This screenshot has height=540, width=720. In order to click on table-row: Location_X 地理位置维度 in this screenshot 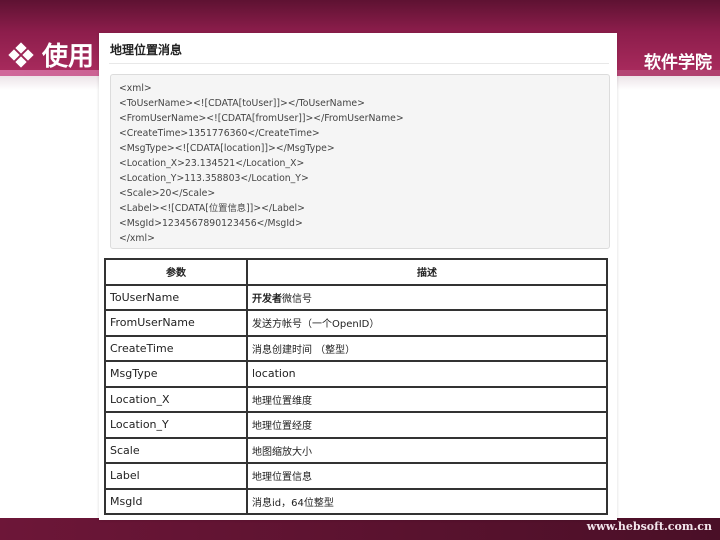, I will do `click(356, 399)`.